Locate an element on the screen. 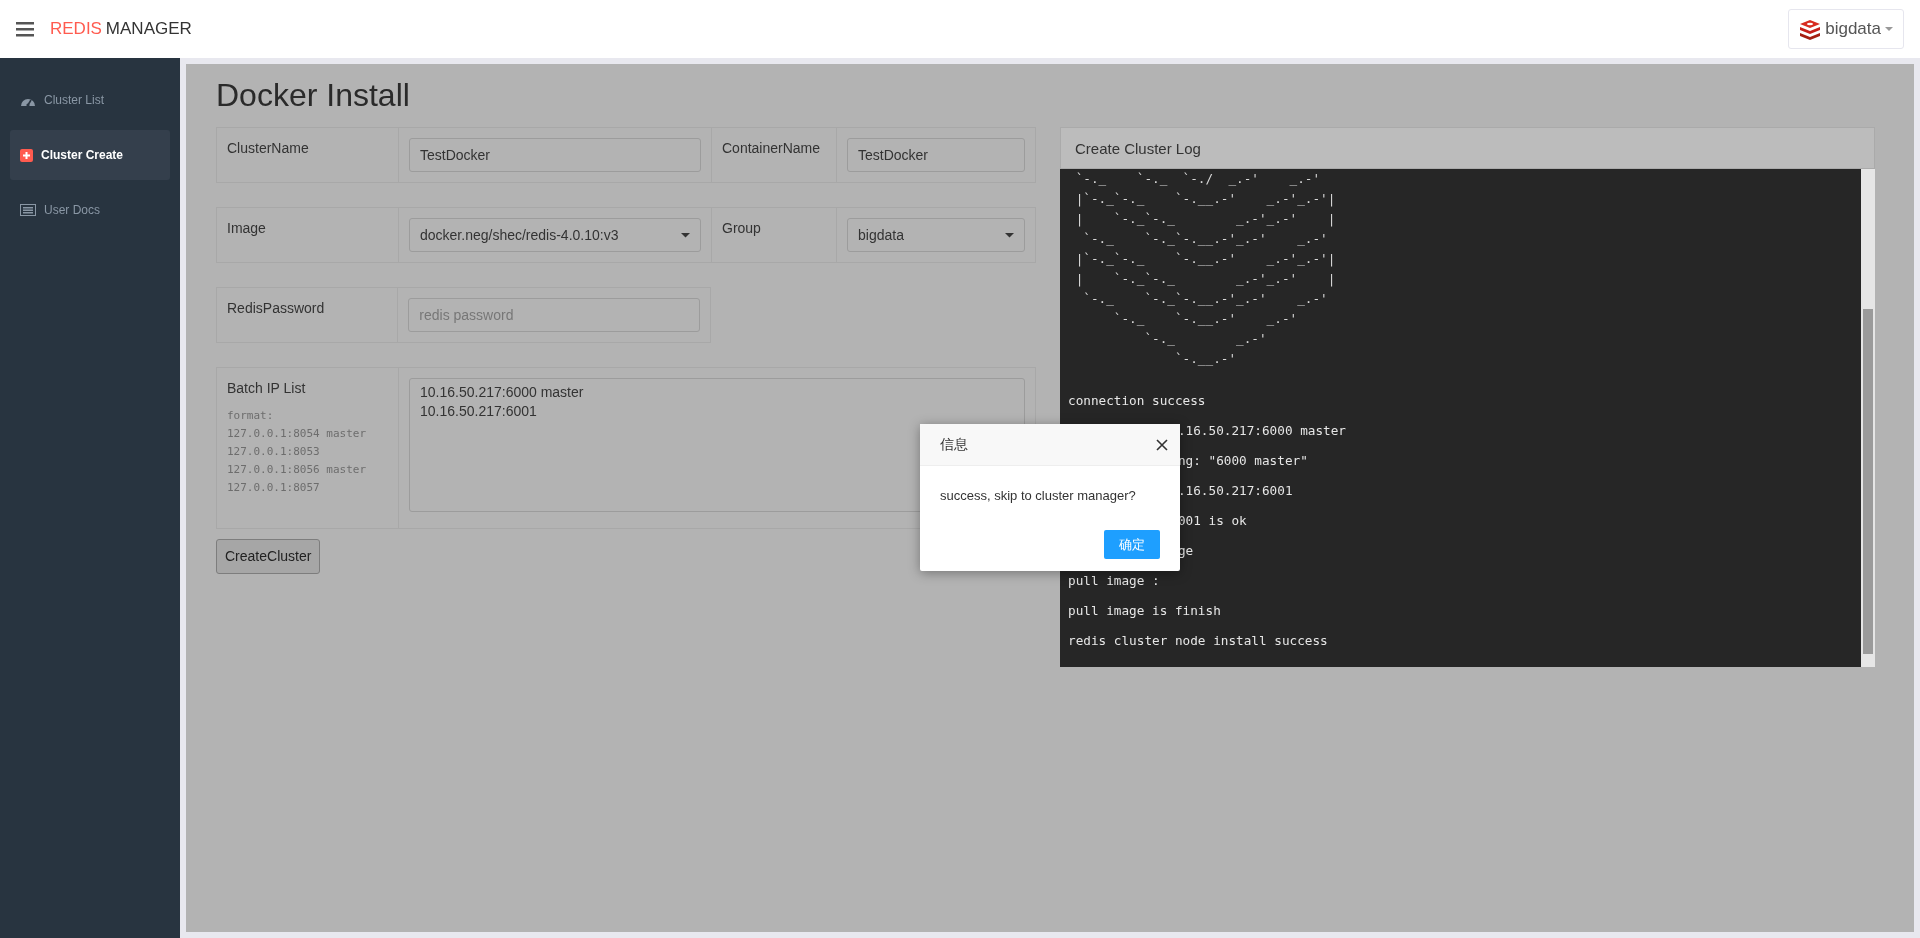 This screenshot has width=1920, height=938. field-label: Group is located at coordinates (742, 229).